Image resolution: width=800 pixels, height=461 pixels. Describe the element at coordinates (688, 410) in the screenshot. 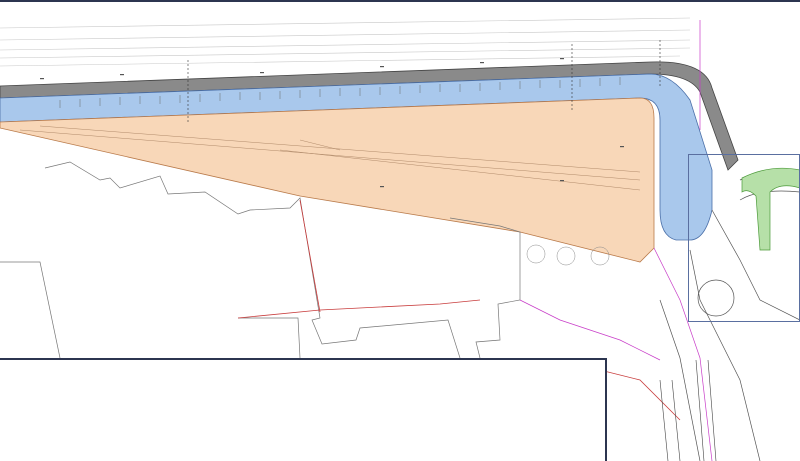

I see `rail-lines` at that location.